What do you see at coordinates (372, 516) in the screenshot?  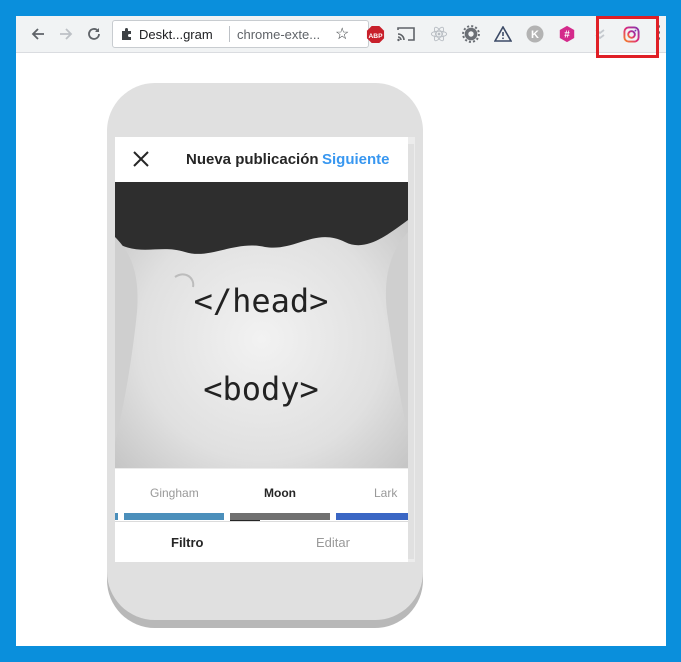 I see `filter-swatch-lark` at bounding box center [372, 516].